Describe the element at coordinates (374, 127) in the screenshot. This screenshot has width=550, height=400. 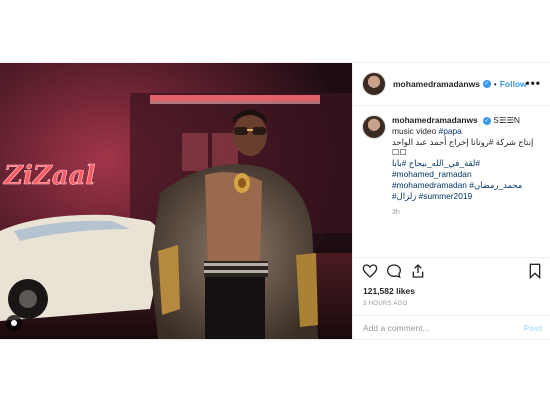
I see `caption-avatar` at that location.